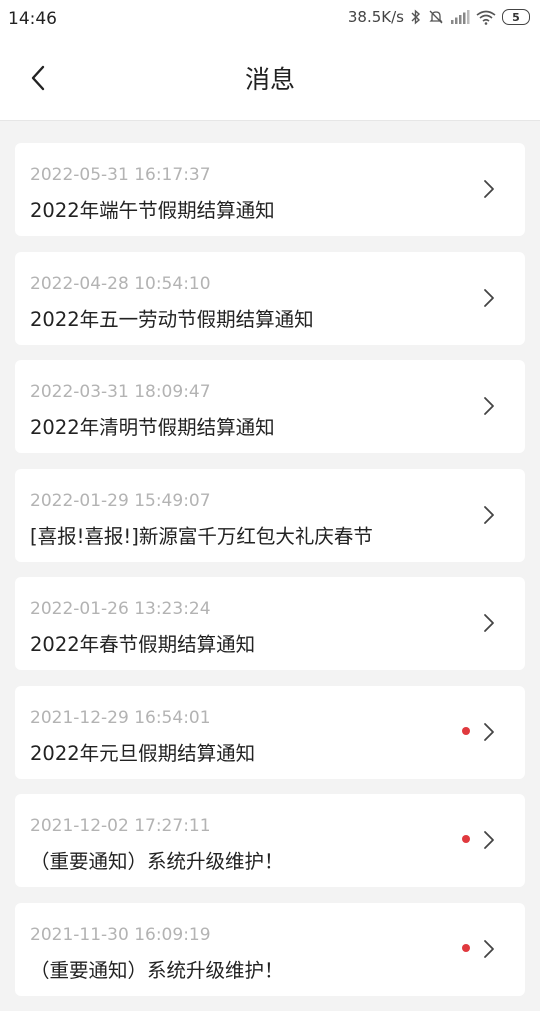 The width and height of the screenshot is (540, 1011). What do you see at coordinates (460, 17) in the screenshot?
I see `signal-icon` at bounding box center [460, 17].